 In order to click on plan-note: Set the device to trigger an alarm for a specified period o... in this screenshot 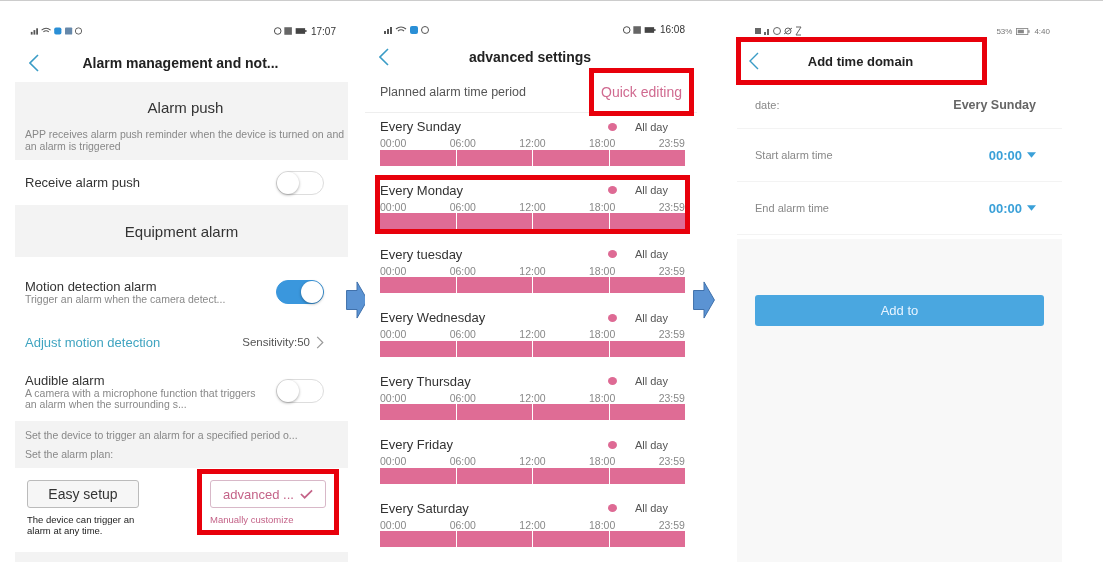, I will do `click(162, 434)`.